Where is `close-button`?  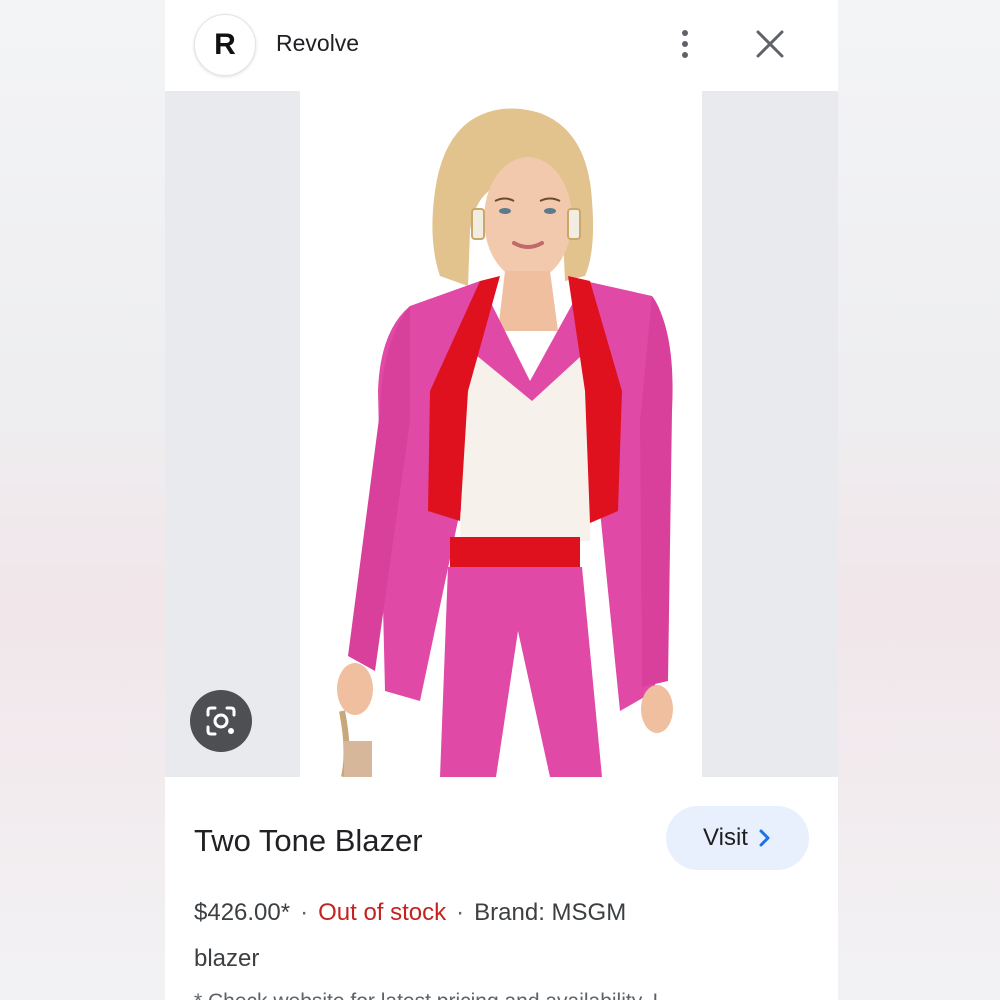
close-button is located at coordinates (770, 44).